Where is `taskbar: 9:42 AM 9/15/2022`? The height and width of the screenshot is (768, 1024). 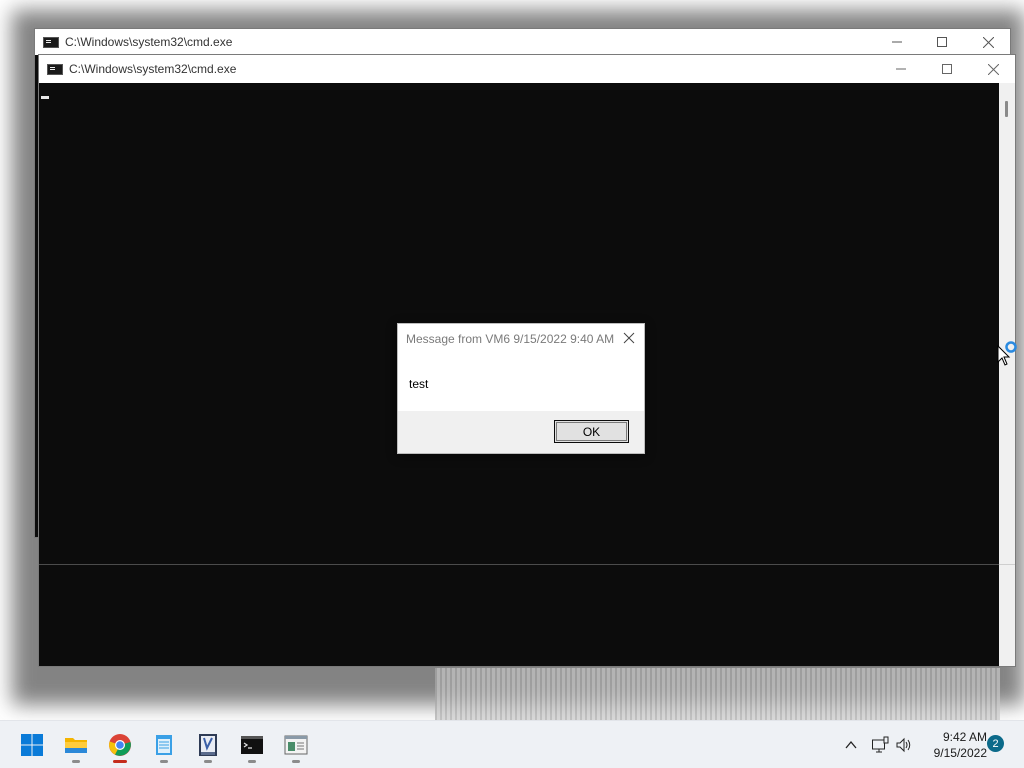 taskbar: 9:42 AM 9/15/2022 is located at coordinates (512, 744).